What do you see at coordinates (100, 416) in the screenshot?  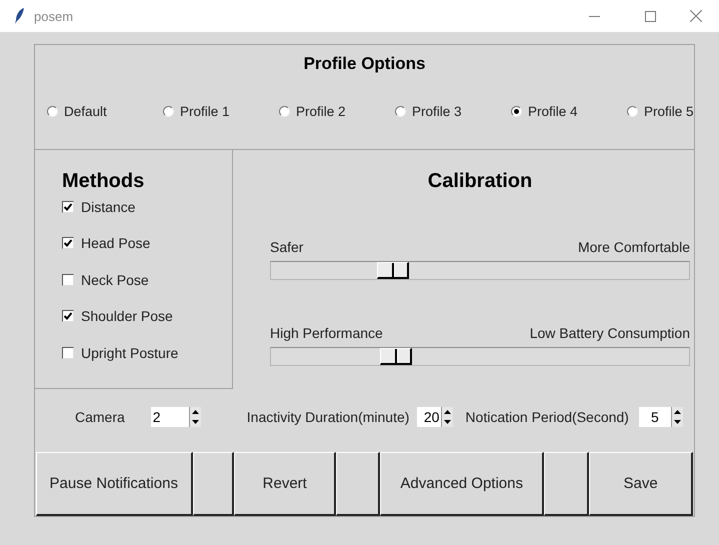 I see `setting-label: Camera` at bounding box center [100, 416].